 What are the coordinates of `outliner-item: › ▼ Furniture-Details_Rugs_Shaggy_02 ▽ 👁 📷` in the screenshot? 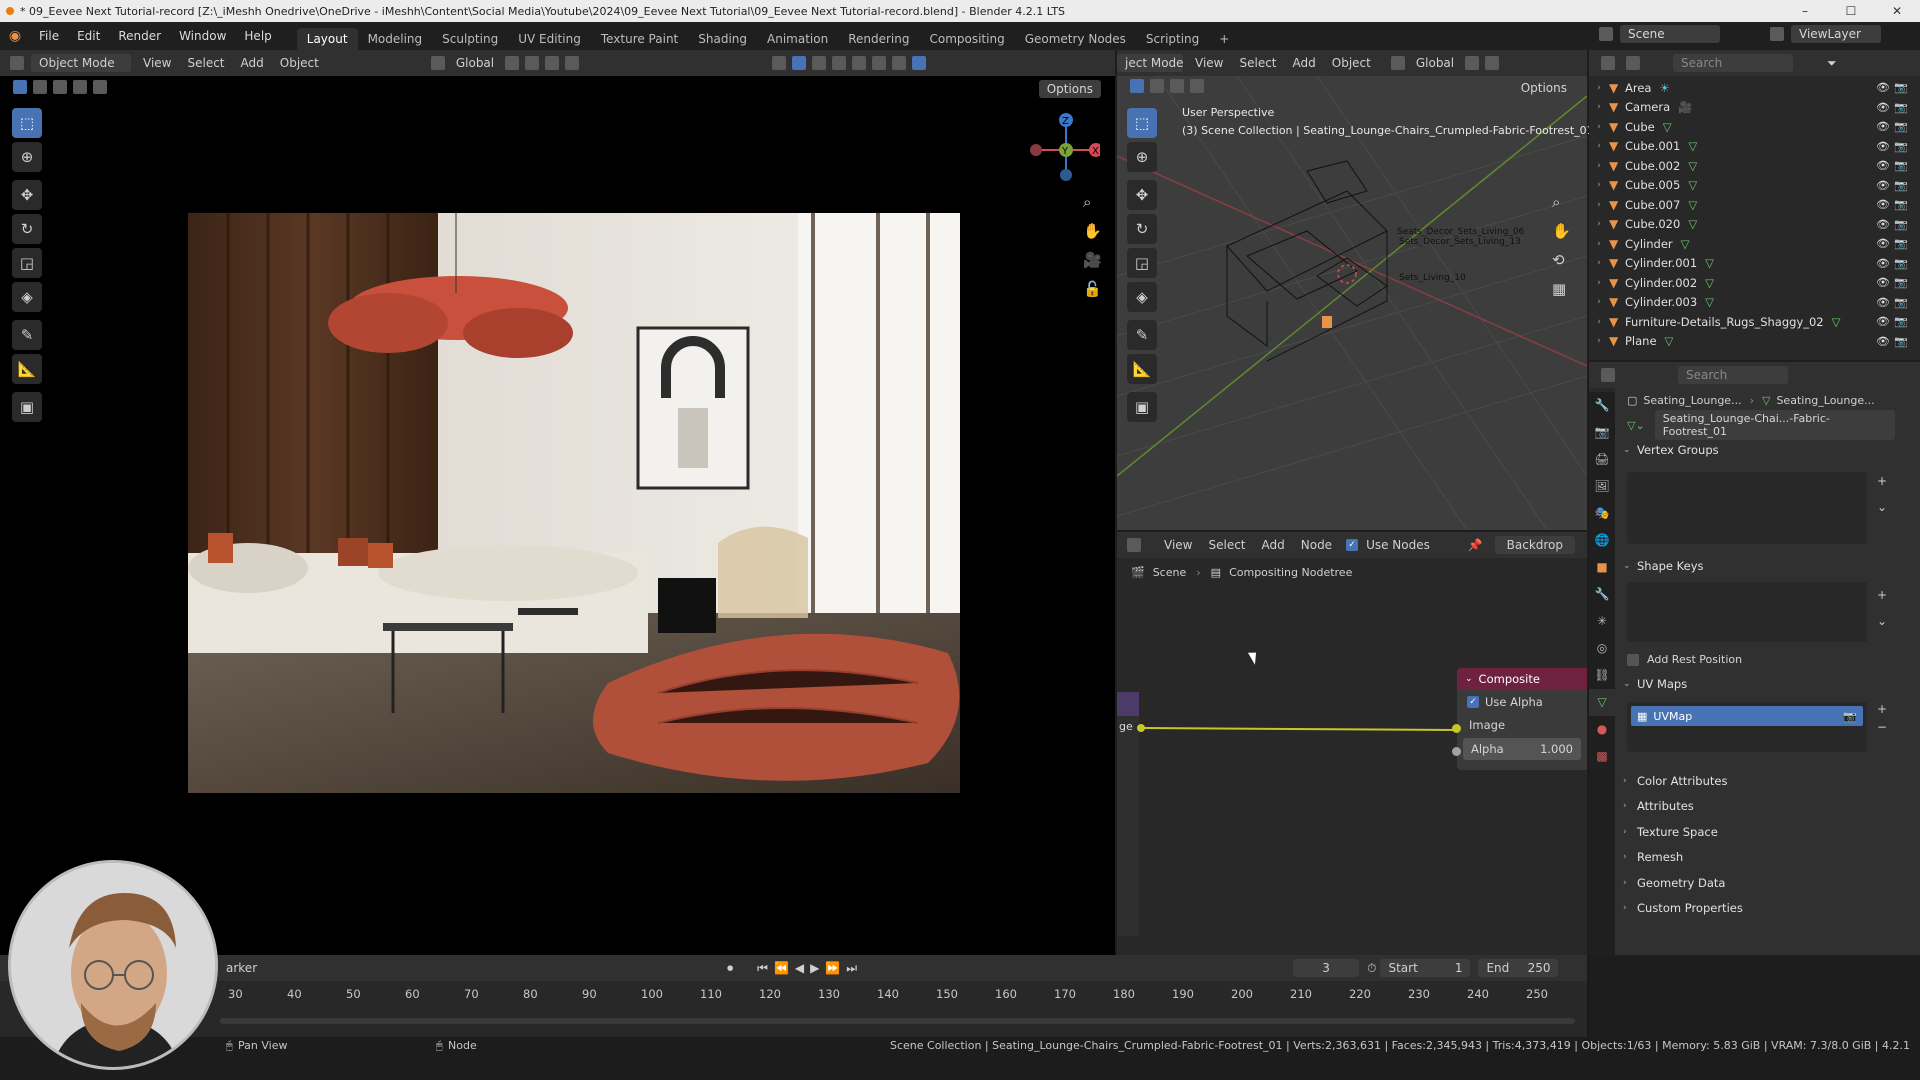 It's located at (1754, 322).